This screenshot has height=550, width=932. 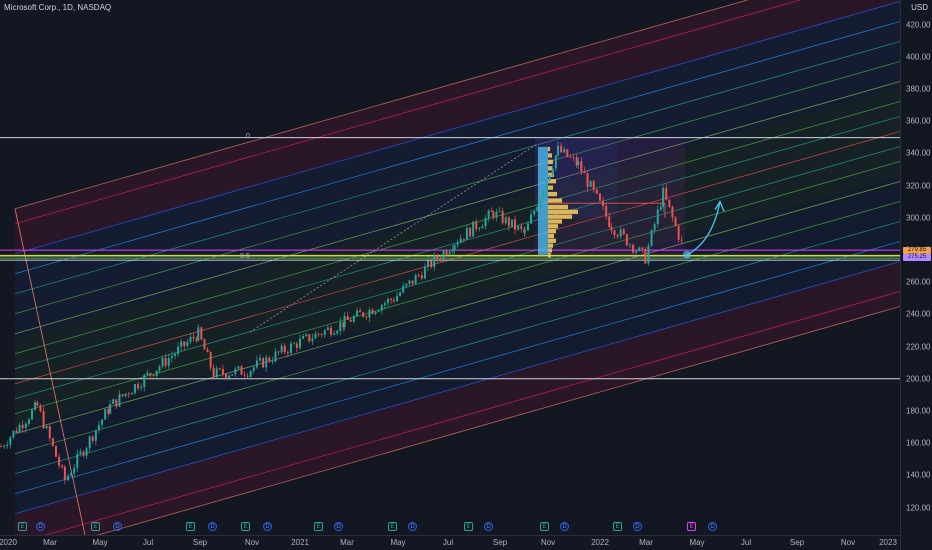 What do you see at coordinates (918, 475) in the screenshot?
I see `price-tick: 140.00` at bounding box center [918, 475].